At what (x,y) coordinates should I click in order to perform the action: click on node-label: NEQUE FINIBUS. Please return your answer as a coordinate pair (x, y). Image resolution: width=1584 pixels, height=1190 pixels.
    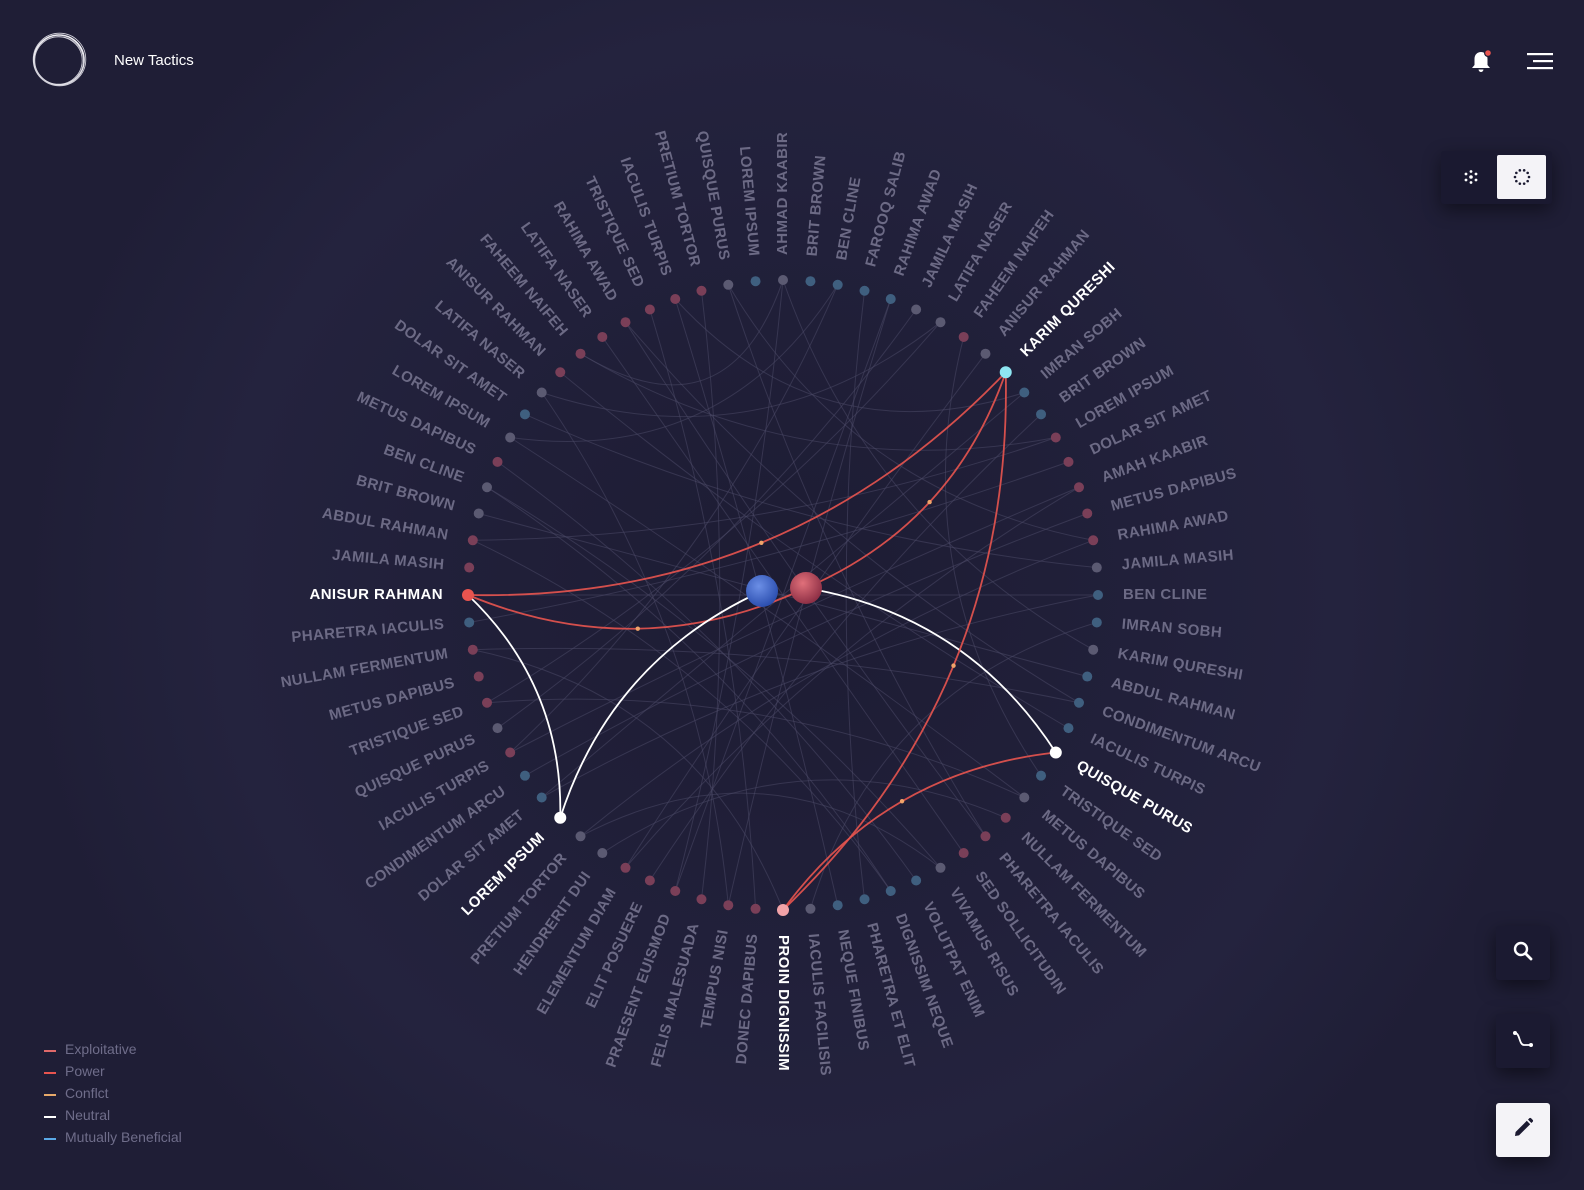
    Looking at the image, I should click on (853, 990).